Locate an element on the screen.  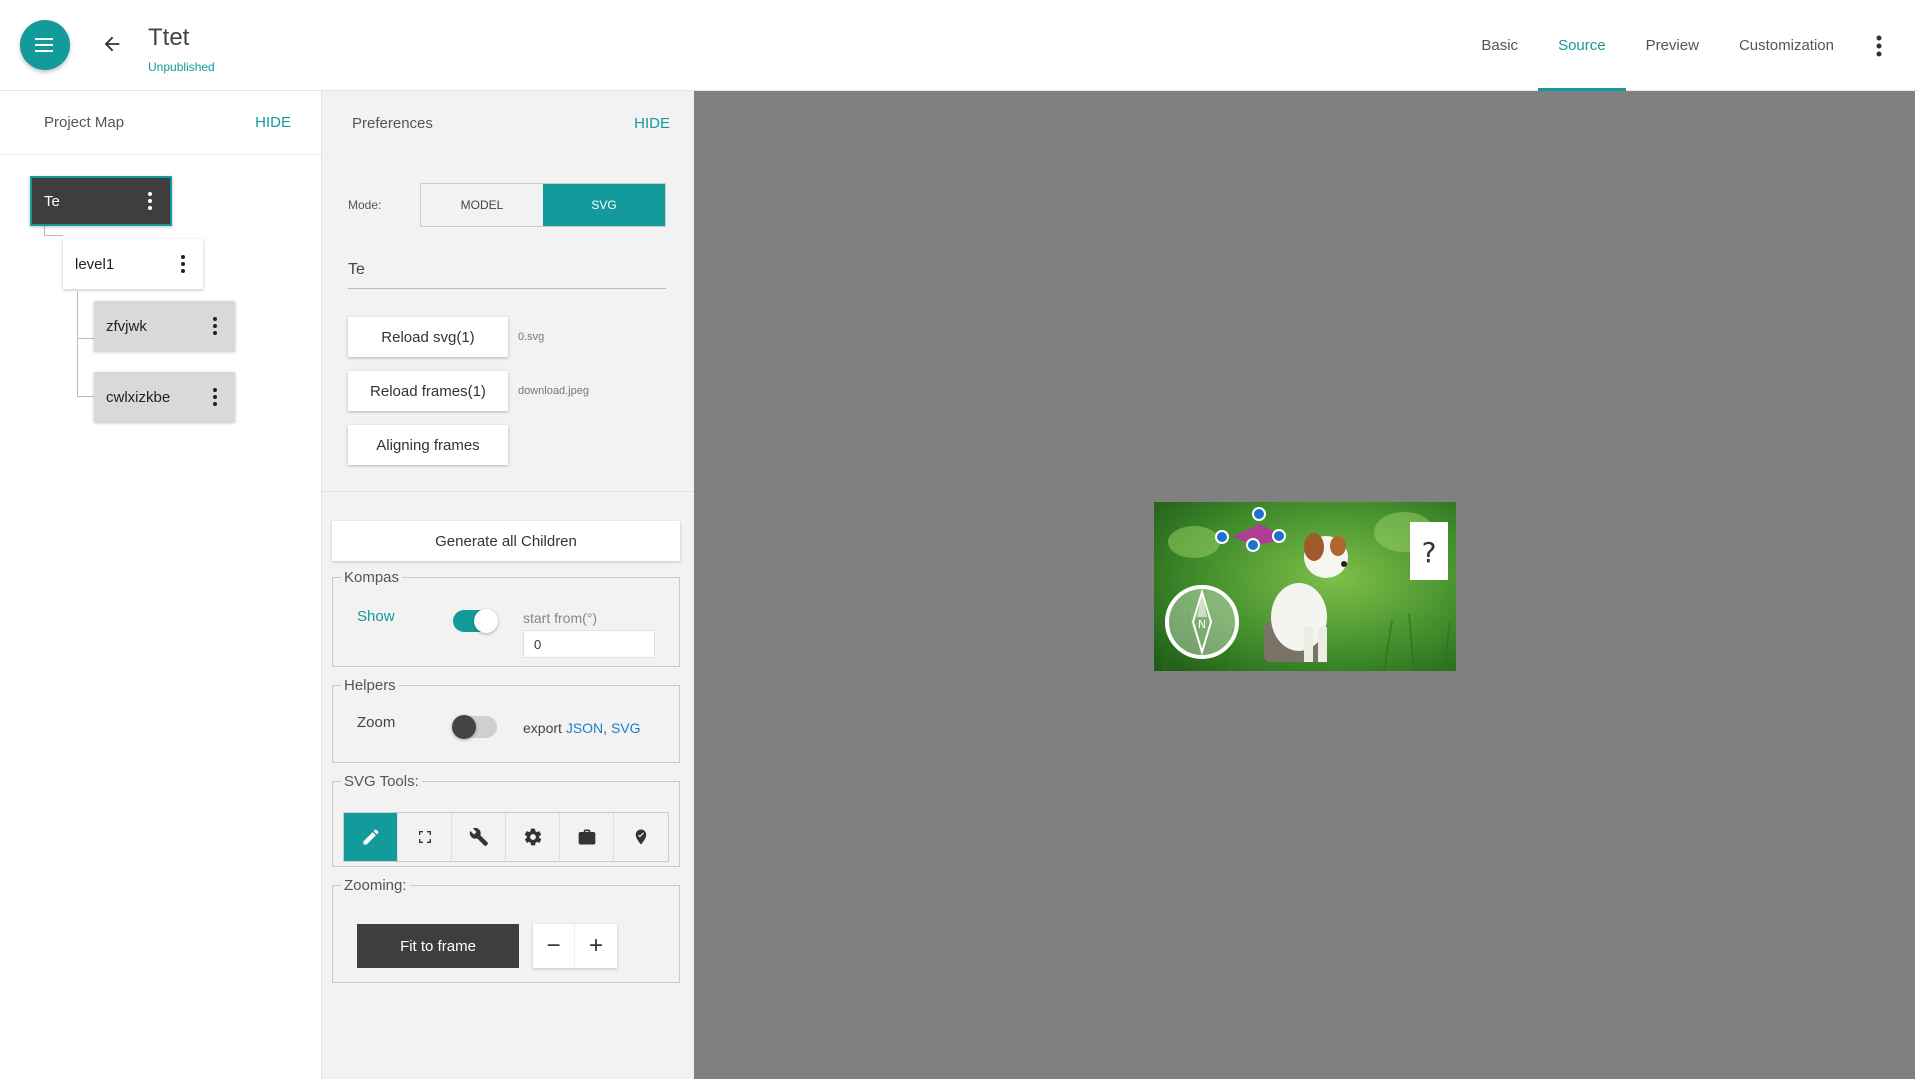
briefcase-icon is located at coordinates (586, 837).